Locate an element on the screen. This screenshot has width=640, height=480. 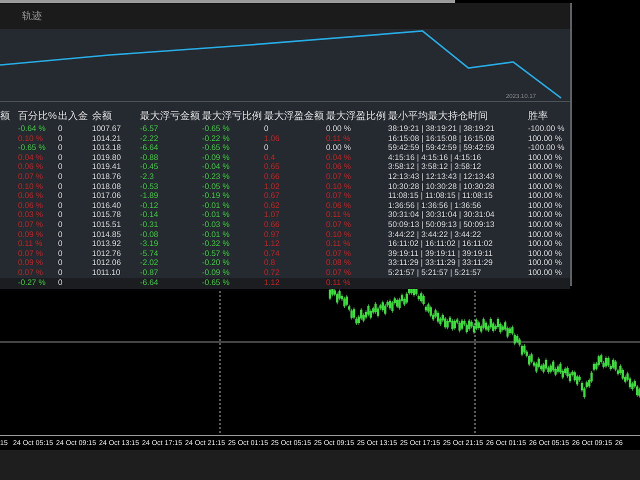
table-cell-text: -2.3 is located at coordinates (147, 177).